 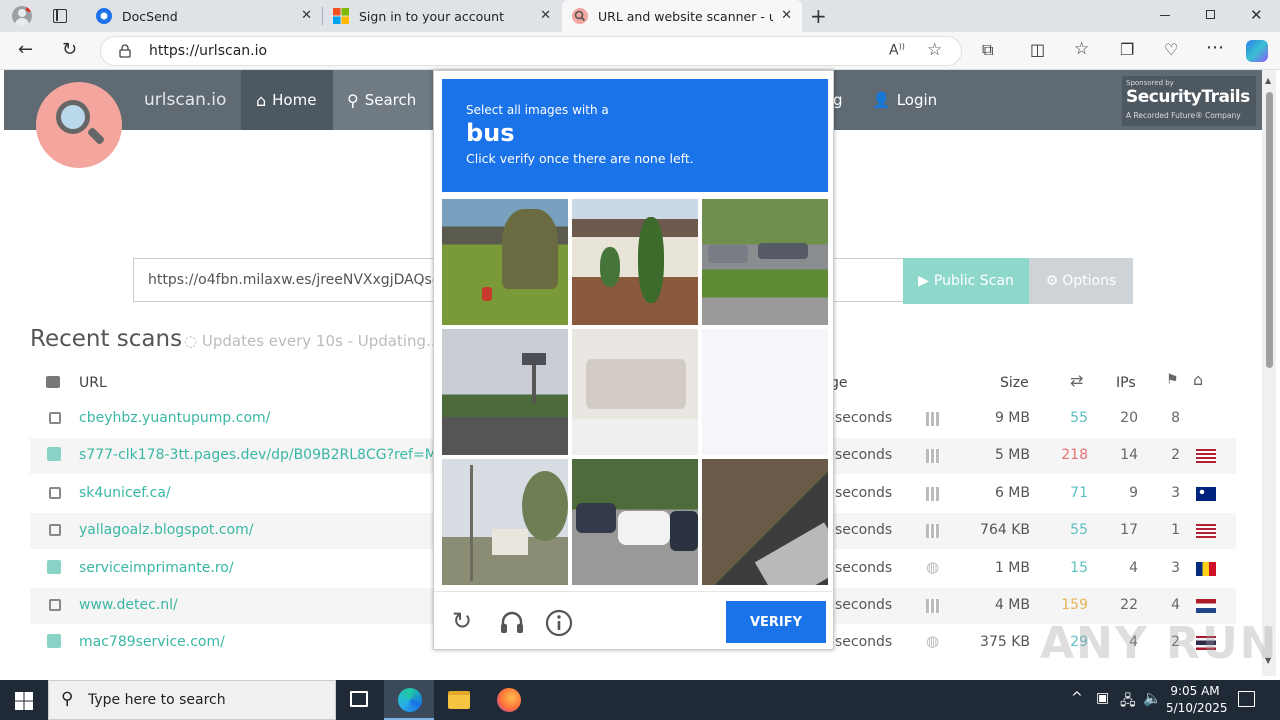 What do you see at coordinates (104, 16) in the screenshot?
I see `docsend-favicon-icon` at bounding box center [104, 16].